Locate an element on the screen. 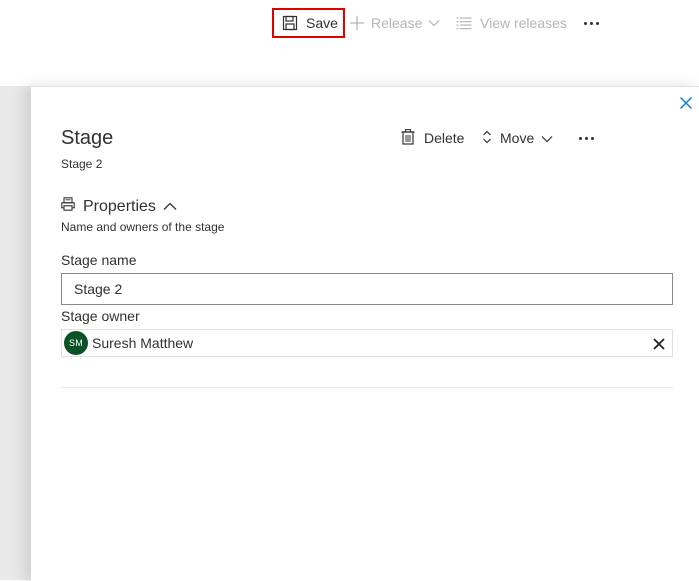 This screenshot has height=581, width=699. trash-icon is located at coordinates (408, 138).